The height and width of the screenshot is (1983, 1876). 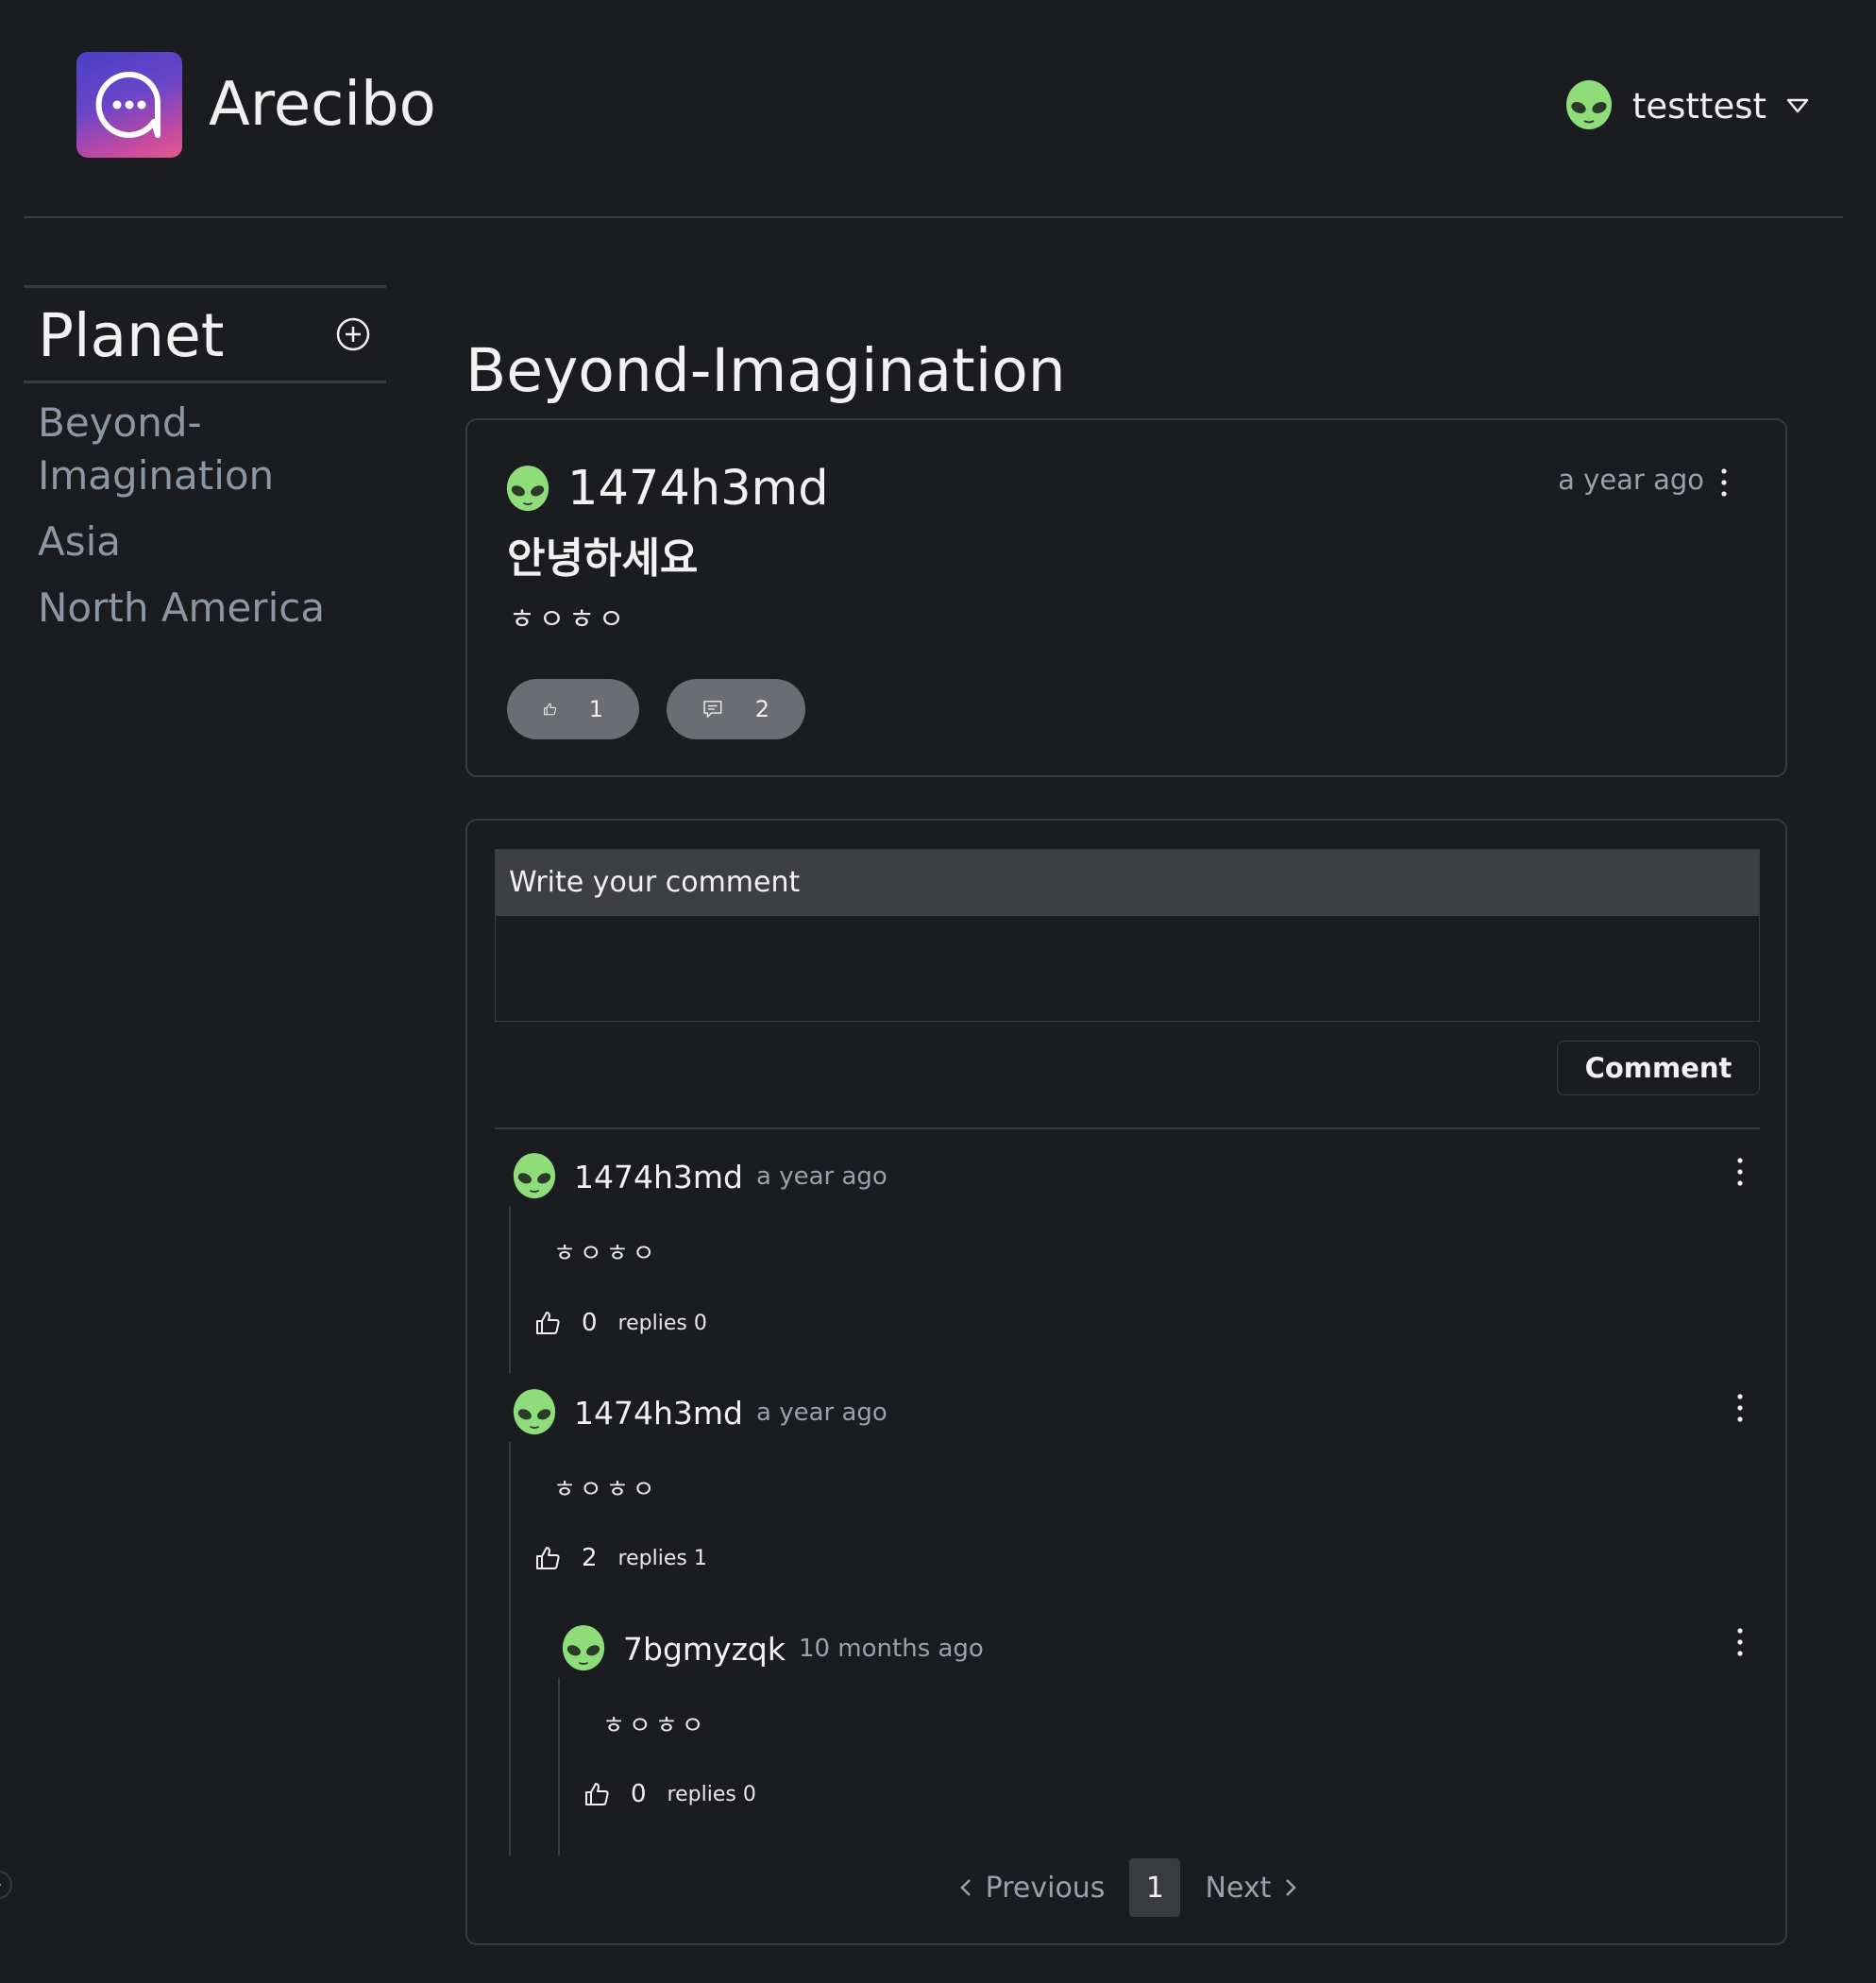 I want to click on comment-actions: 2 replies 1, so click(x=620, y=1558).